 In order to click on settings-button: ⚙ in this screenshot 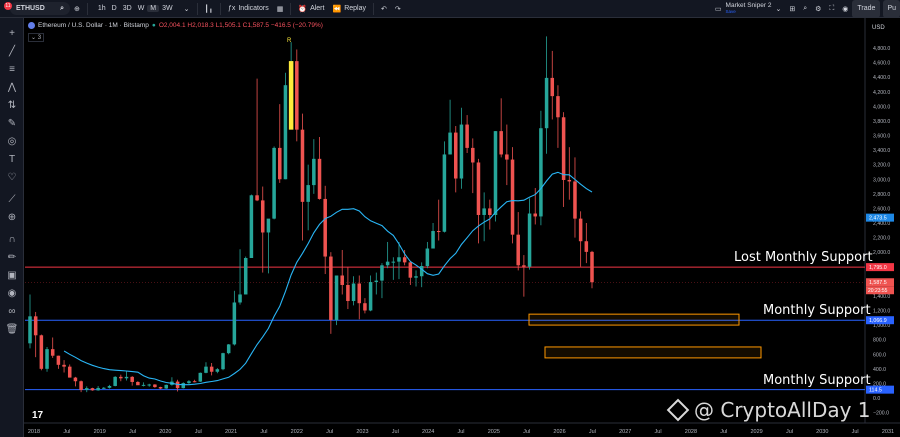, I will do `click(818, 9)`.